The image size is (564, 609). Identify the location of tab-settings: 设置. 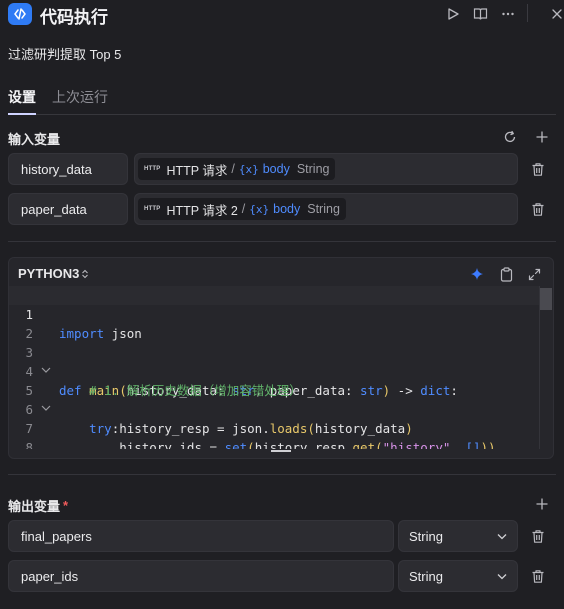
(22, 97).